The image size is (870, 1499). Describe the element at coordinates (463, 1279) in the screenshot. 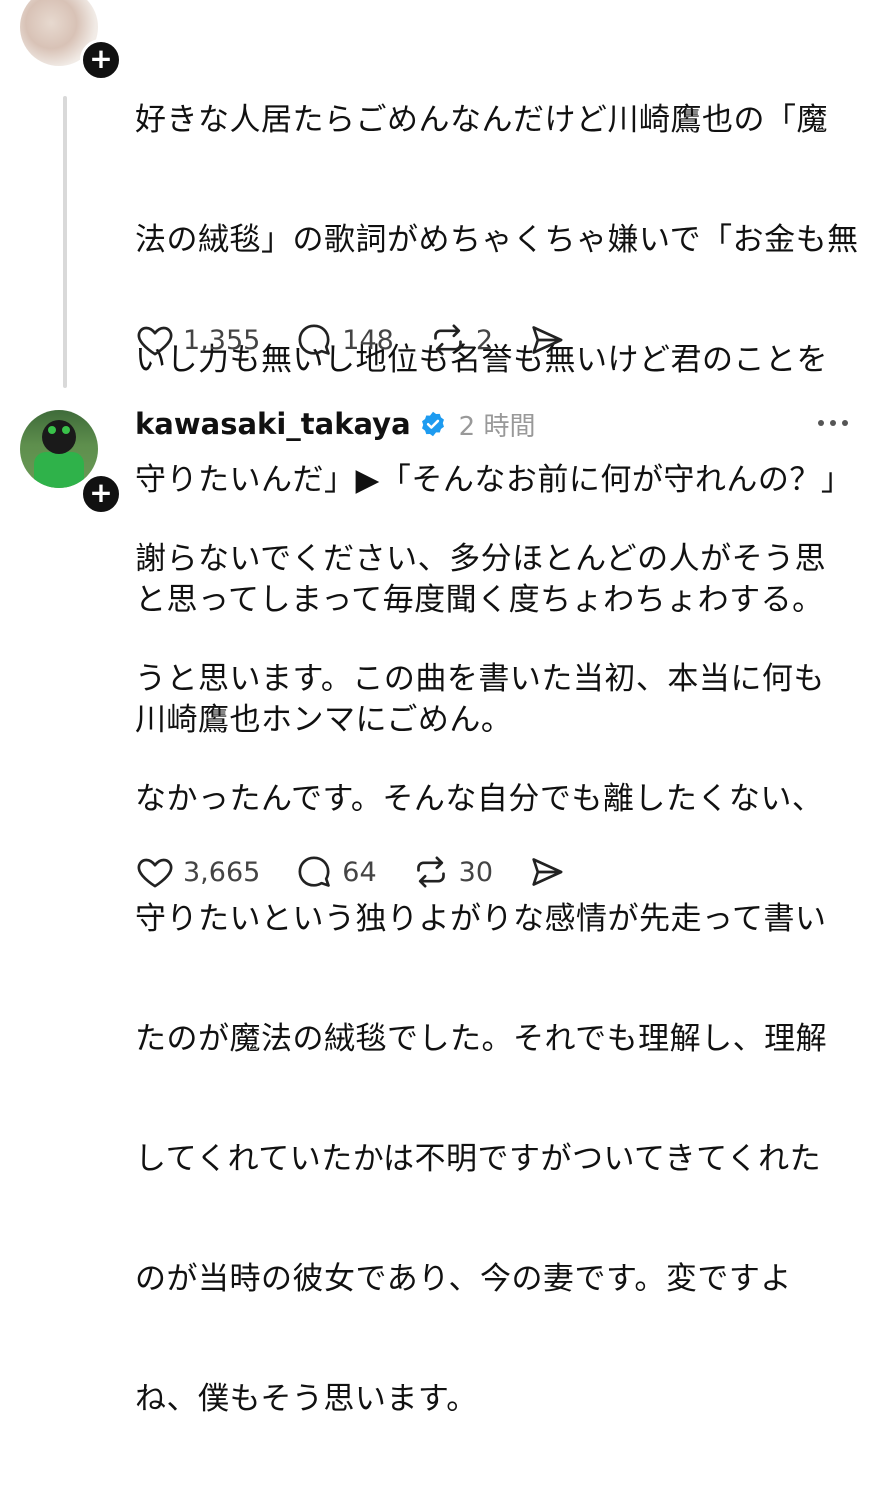

I see `post-text-line: のが当時の彼女であり、今の妻です。変ですよ` at that location.